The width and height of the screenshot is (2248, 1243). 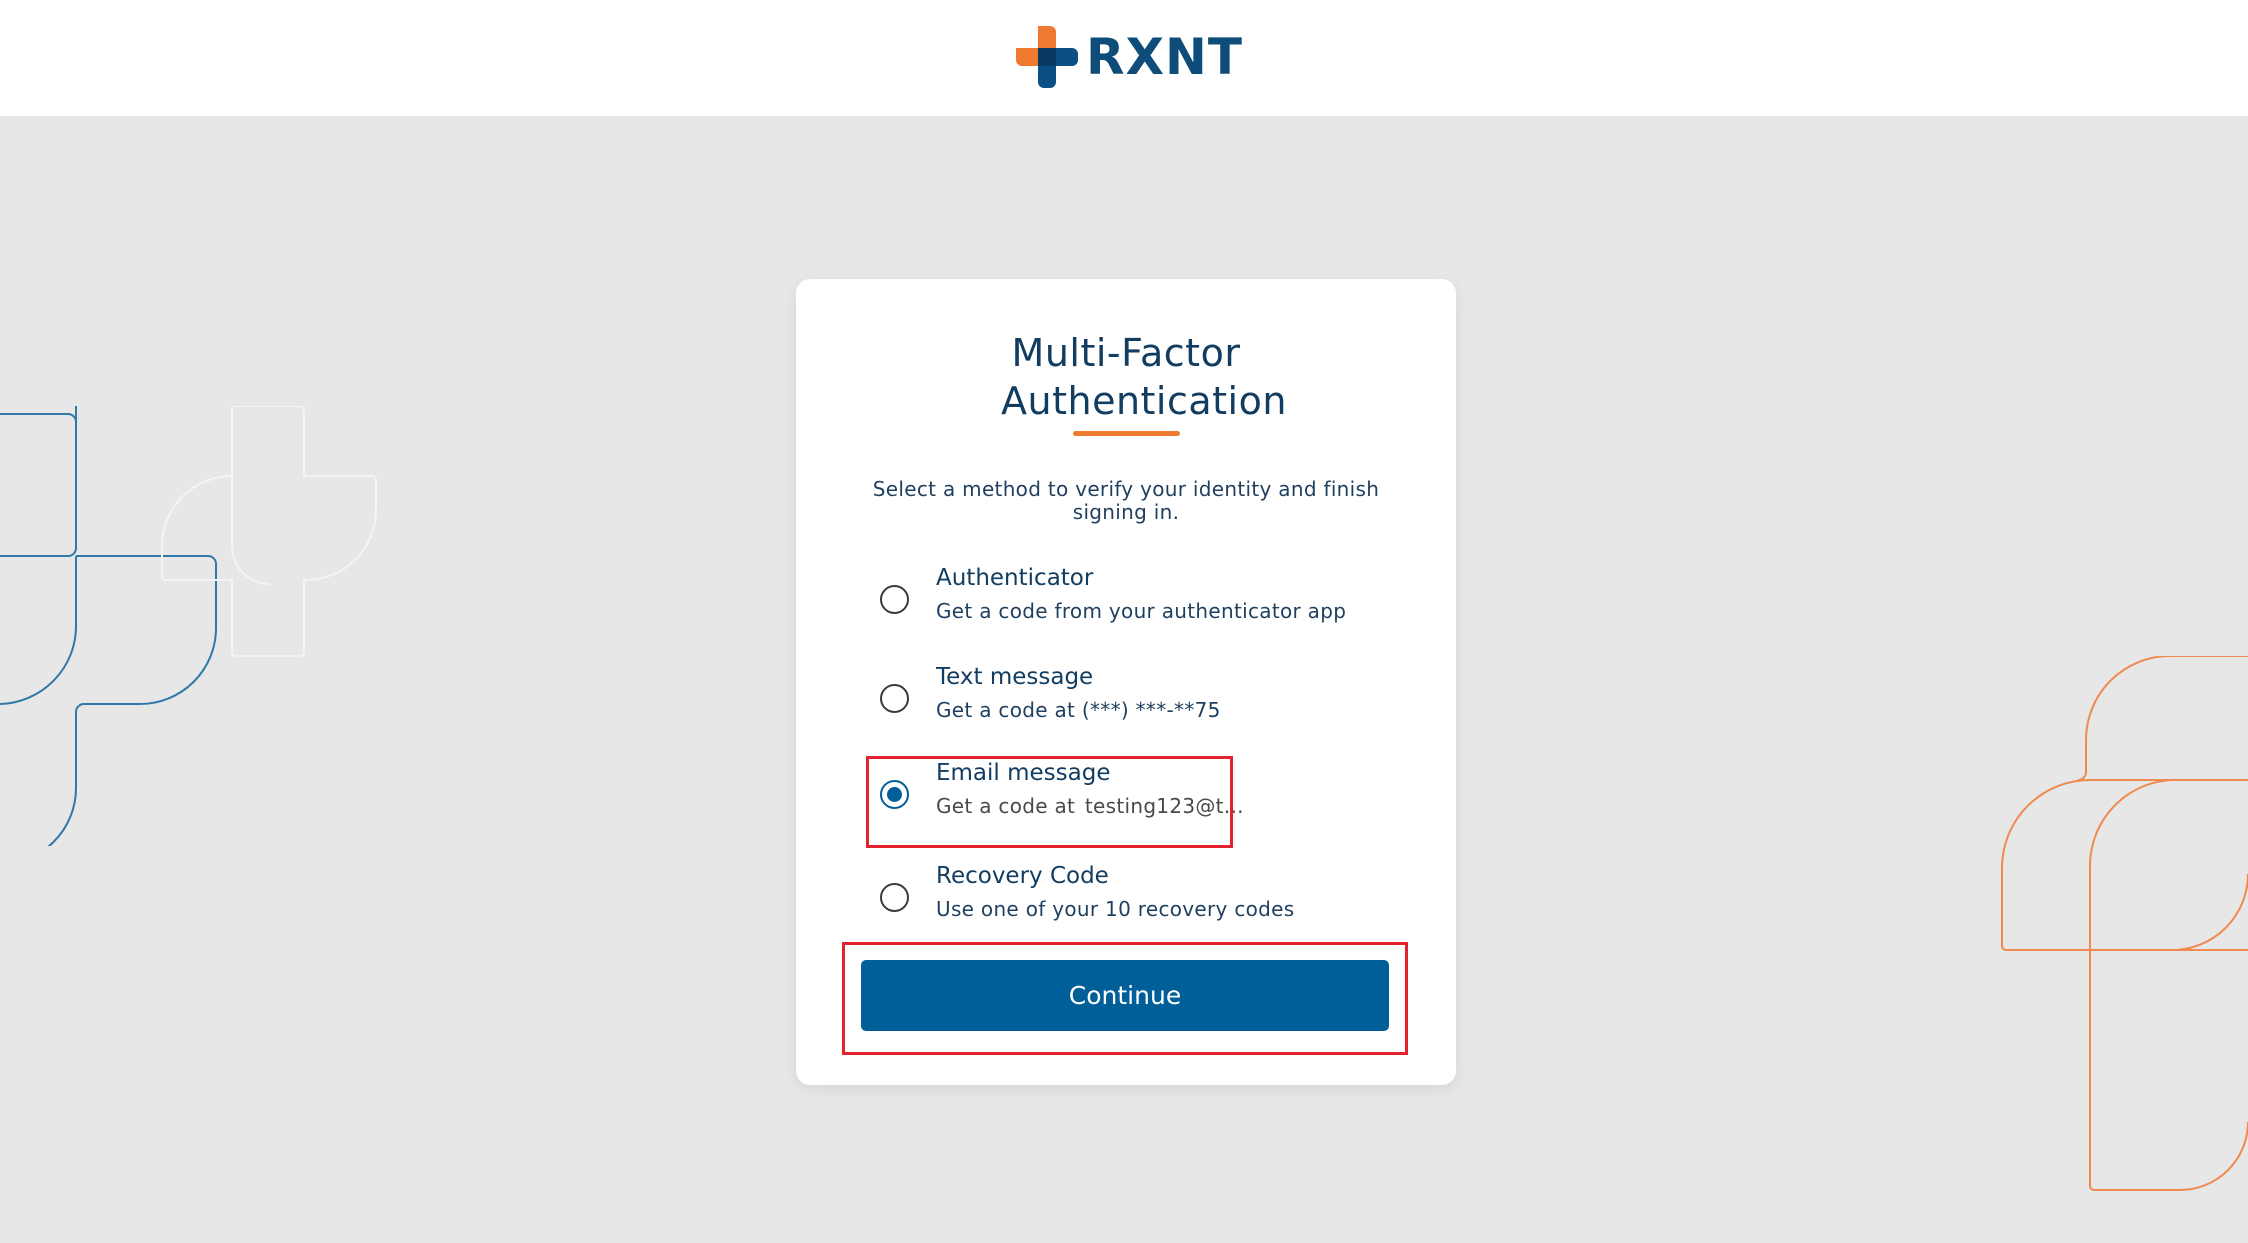 I want to click on option-description-prefix: Get a code at, so click(x=1006, y=806).